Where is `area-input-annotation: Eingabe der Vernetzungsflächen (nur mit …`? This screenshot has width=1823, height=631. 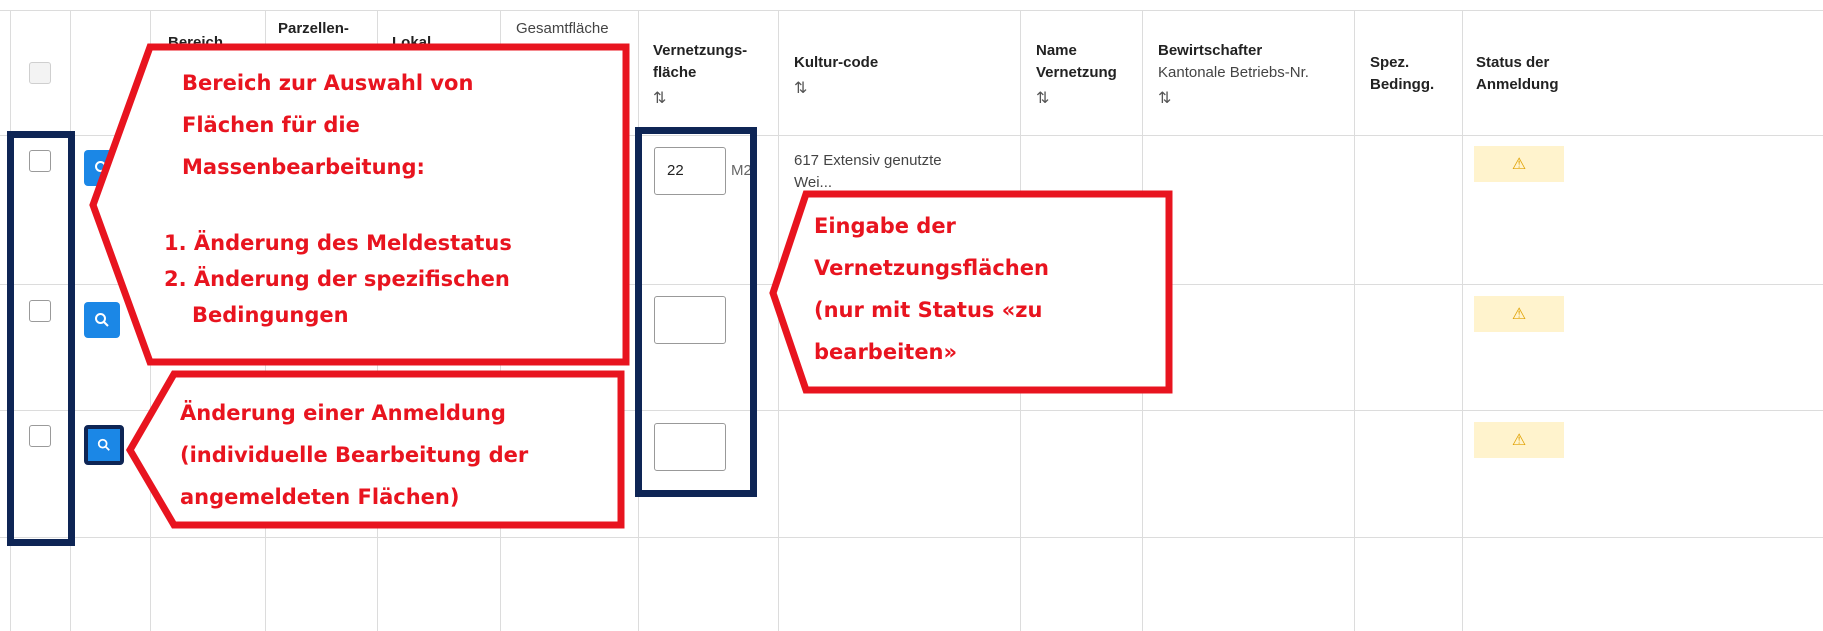
area-input-annotation: Eingabe der Vernetzungsflächen (nur mit … is located at coordinates (931, 289).